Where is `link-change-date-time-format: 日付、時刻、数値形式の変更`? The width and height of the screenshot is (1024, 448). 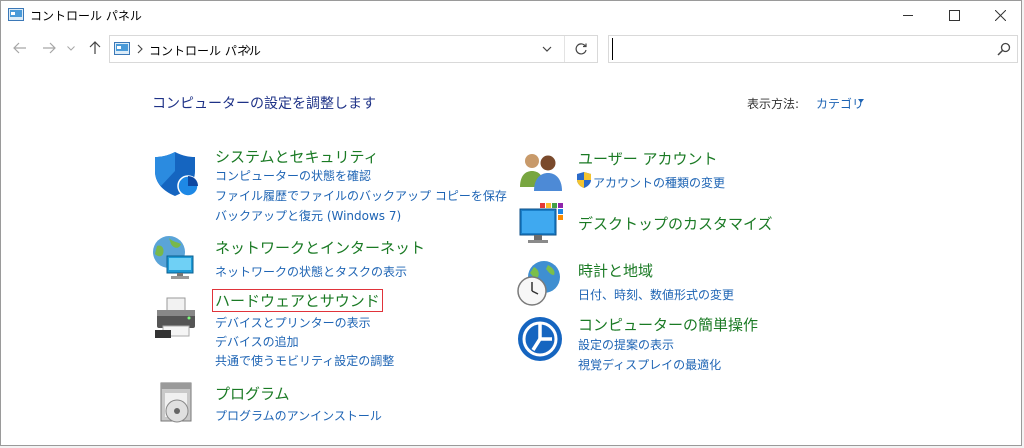
link-change-date-time-format: 日付、時刻、数値形式の変更 is located at coordinates (656, 294).